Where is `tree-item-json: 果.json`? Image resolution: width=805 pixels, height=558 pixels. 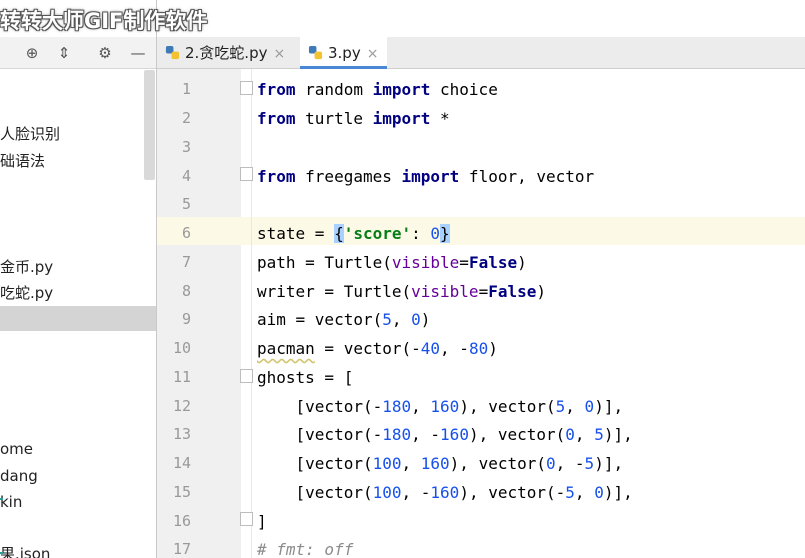
tree-item-json: 果.json is located at coordinates (25, 550).